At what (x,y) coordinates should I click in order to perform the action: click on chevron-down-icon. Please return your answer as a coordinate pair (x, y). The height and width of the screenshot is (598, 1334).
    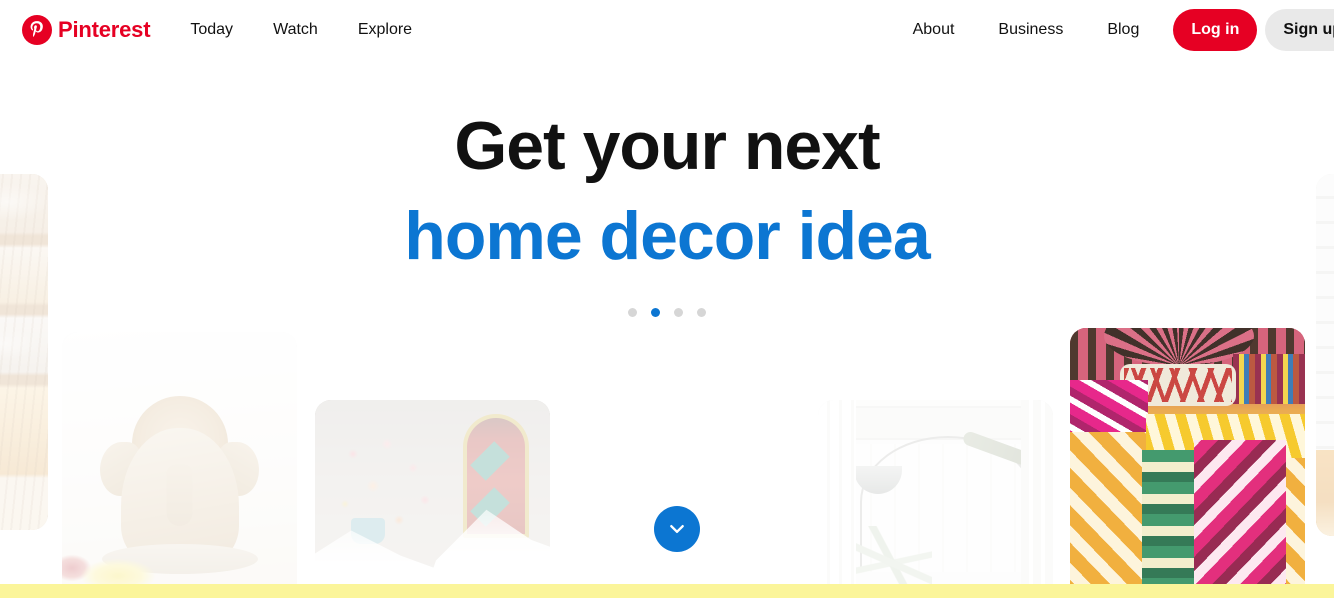
    Looking at the image, I should click on (677, 529).